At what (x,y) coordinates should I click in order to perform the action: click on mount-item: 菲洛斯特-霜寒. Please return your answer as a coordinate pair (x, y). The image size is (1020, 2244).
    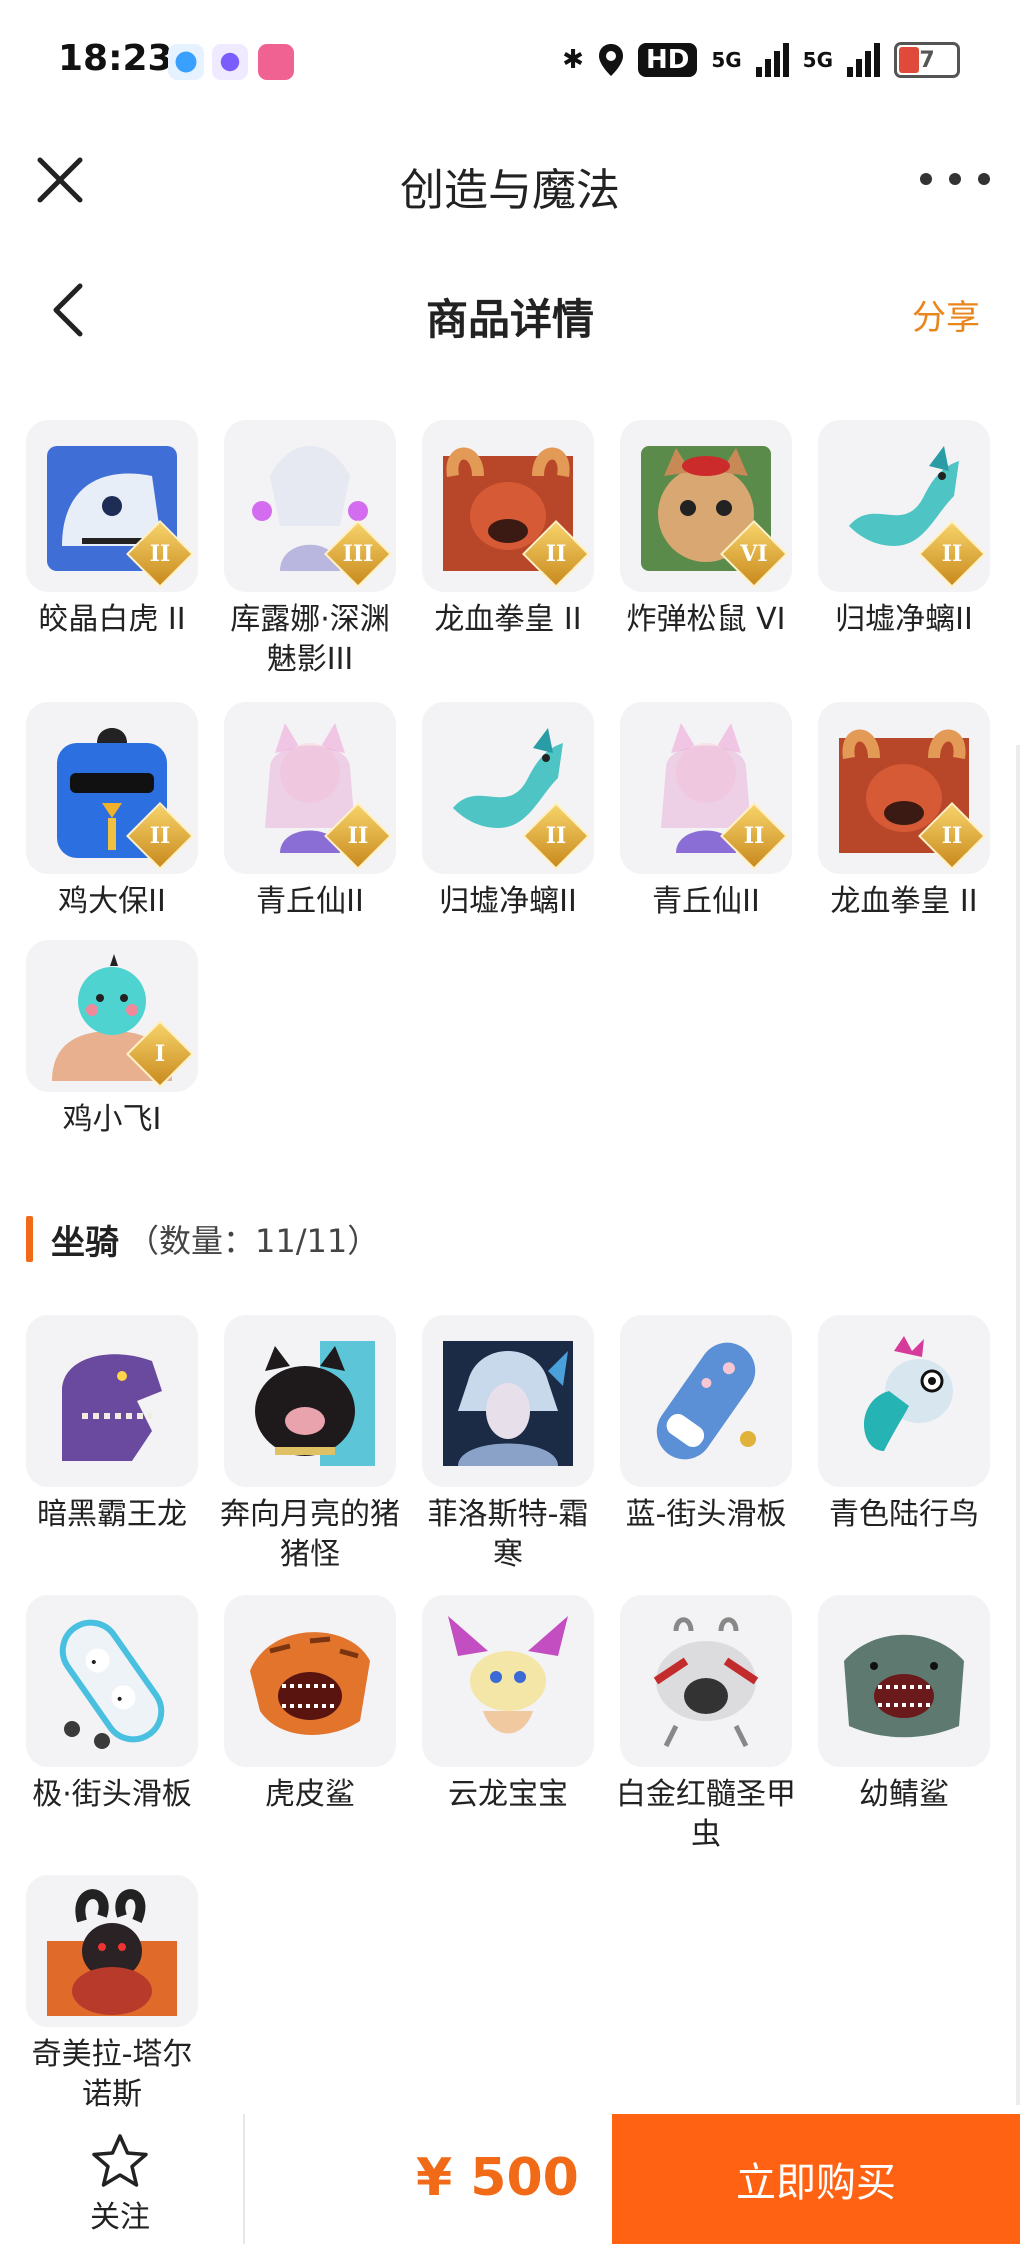
    Looking at the image, I should click on (508, 1455).